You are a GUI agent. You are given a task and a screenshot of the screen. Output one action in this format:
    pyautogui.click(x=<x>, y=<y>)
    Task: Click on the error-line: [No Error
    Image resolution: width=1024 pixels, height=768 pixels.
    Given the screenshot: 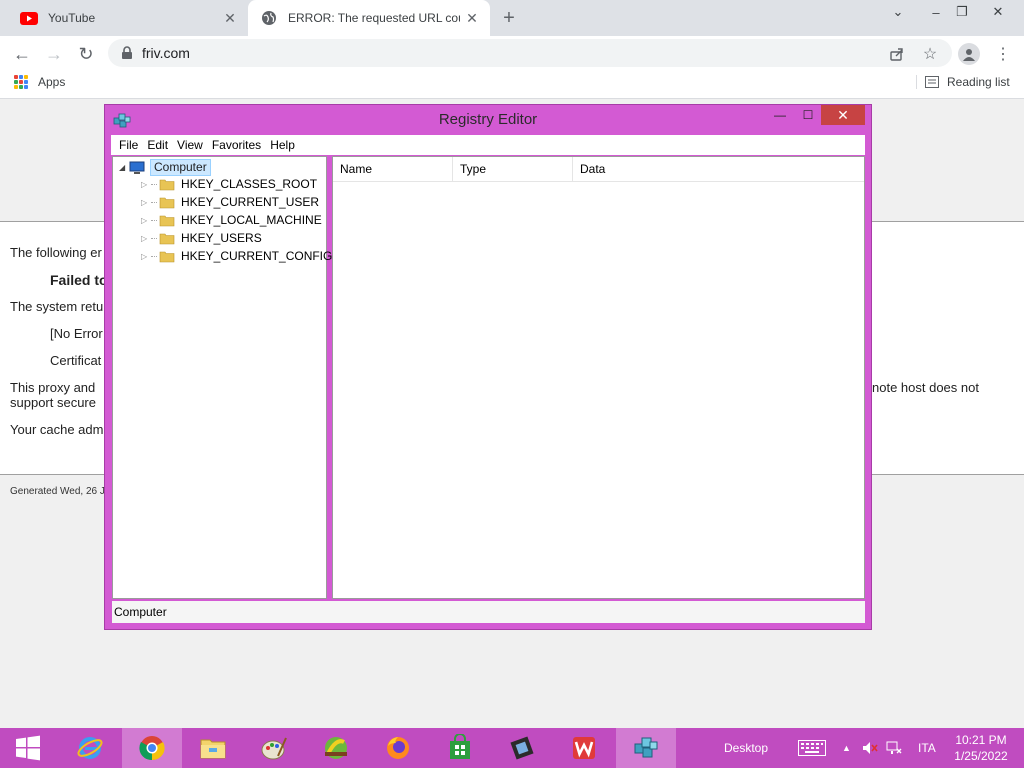 What is the action you would take?
    pyautogui.click(x=76, y=333)
    